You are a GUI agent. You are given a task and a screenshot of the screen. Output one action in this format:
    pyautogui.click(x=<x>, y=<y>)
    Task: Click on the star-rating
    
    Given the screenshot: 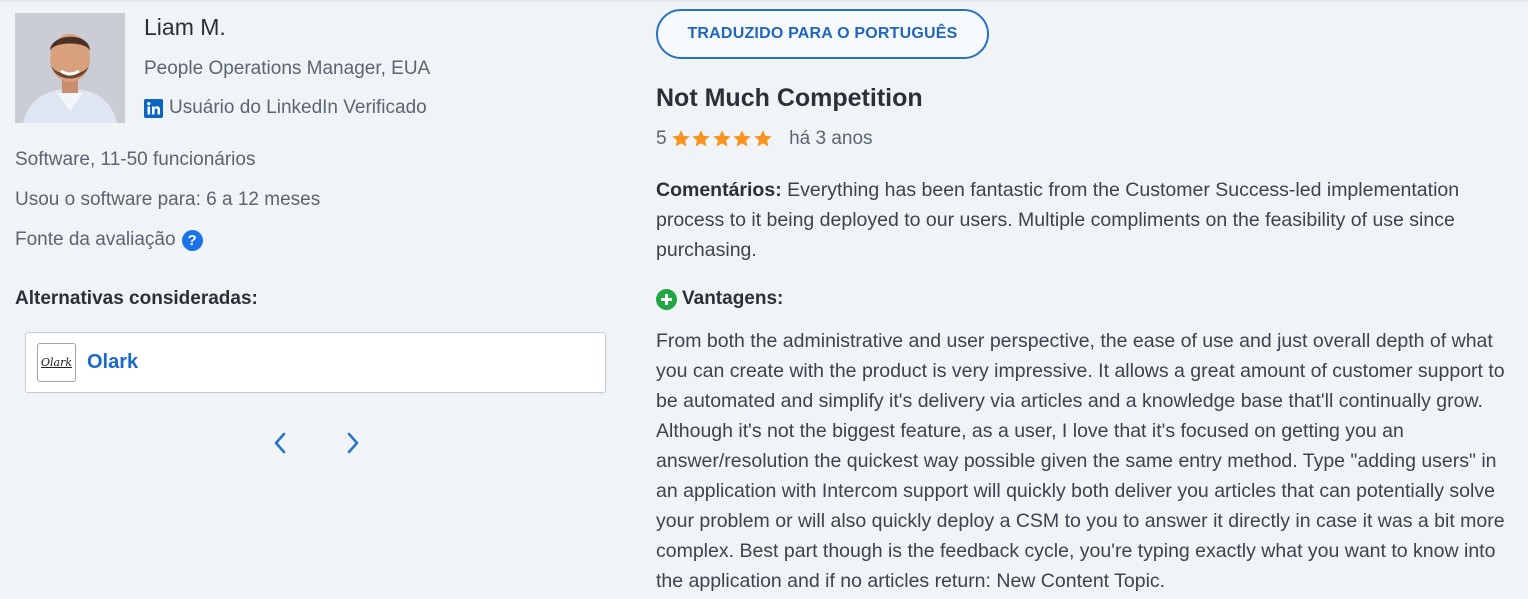 What is the action you would take?
    pyautogui.click(x=722, y=139)
    